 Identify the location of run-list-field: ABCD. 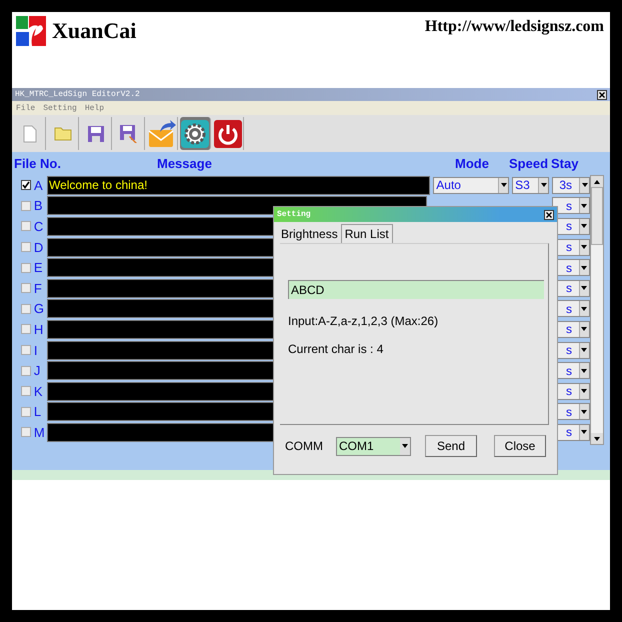
(416, 289).